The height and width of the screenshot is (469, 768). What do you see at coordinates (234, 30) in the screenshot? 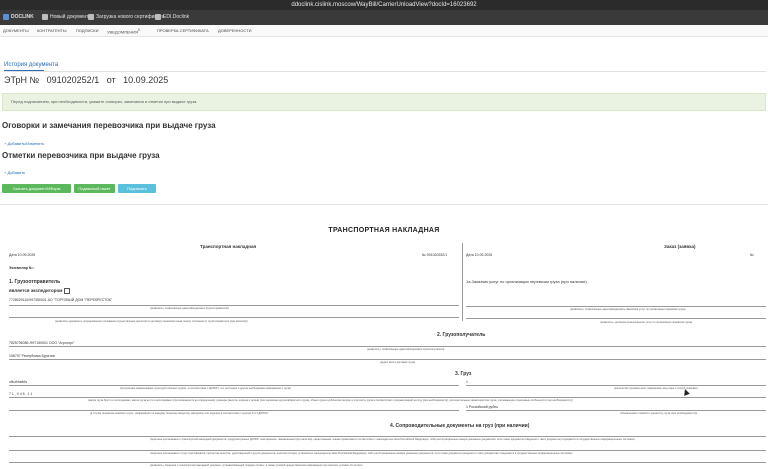
I see `nav-powers-of-attorney: ДОВЕРЕННОСТИ` at bounding box center [234, 30].